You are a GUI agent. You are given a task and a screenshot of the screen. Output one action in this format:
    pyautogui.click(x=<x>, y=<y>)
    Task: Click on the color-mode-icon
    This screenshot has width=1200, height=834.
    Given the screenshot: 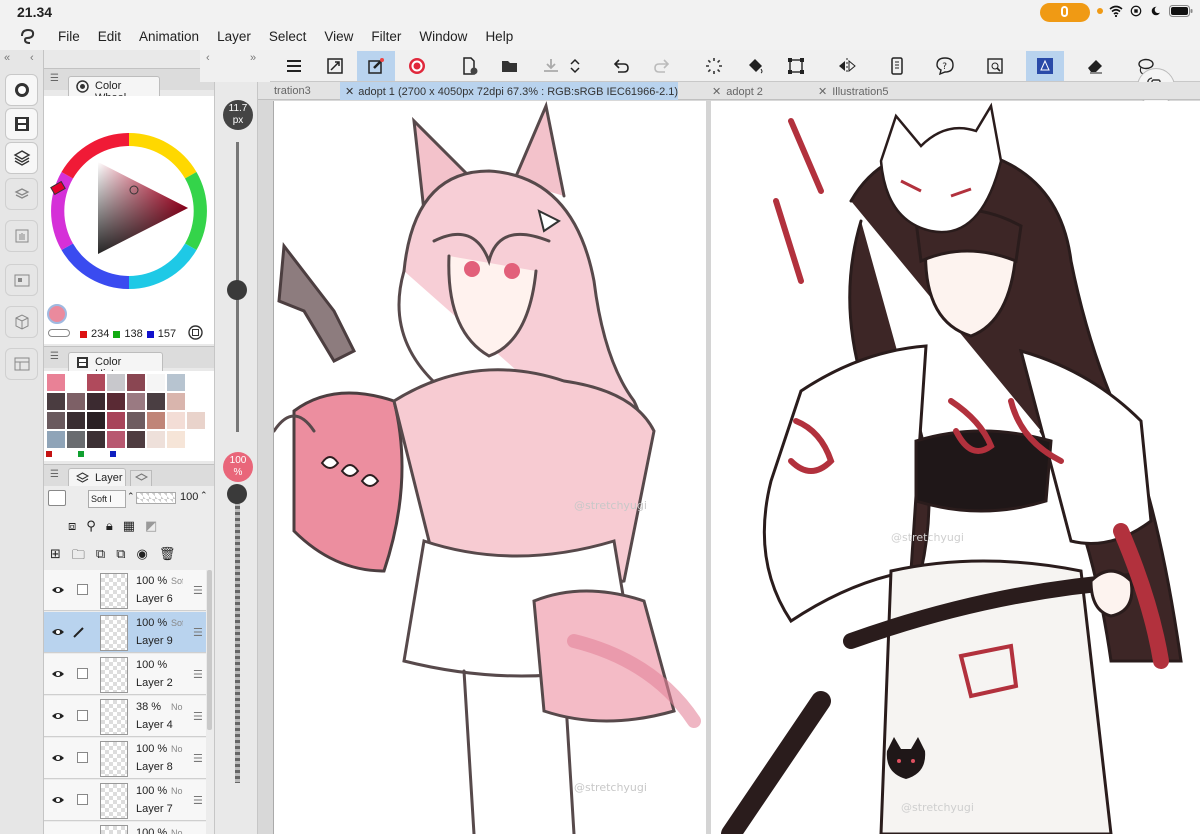 What is the action you would take?
    pyautogui.click(x=195, y=332)
    